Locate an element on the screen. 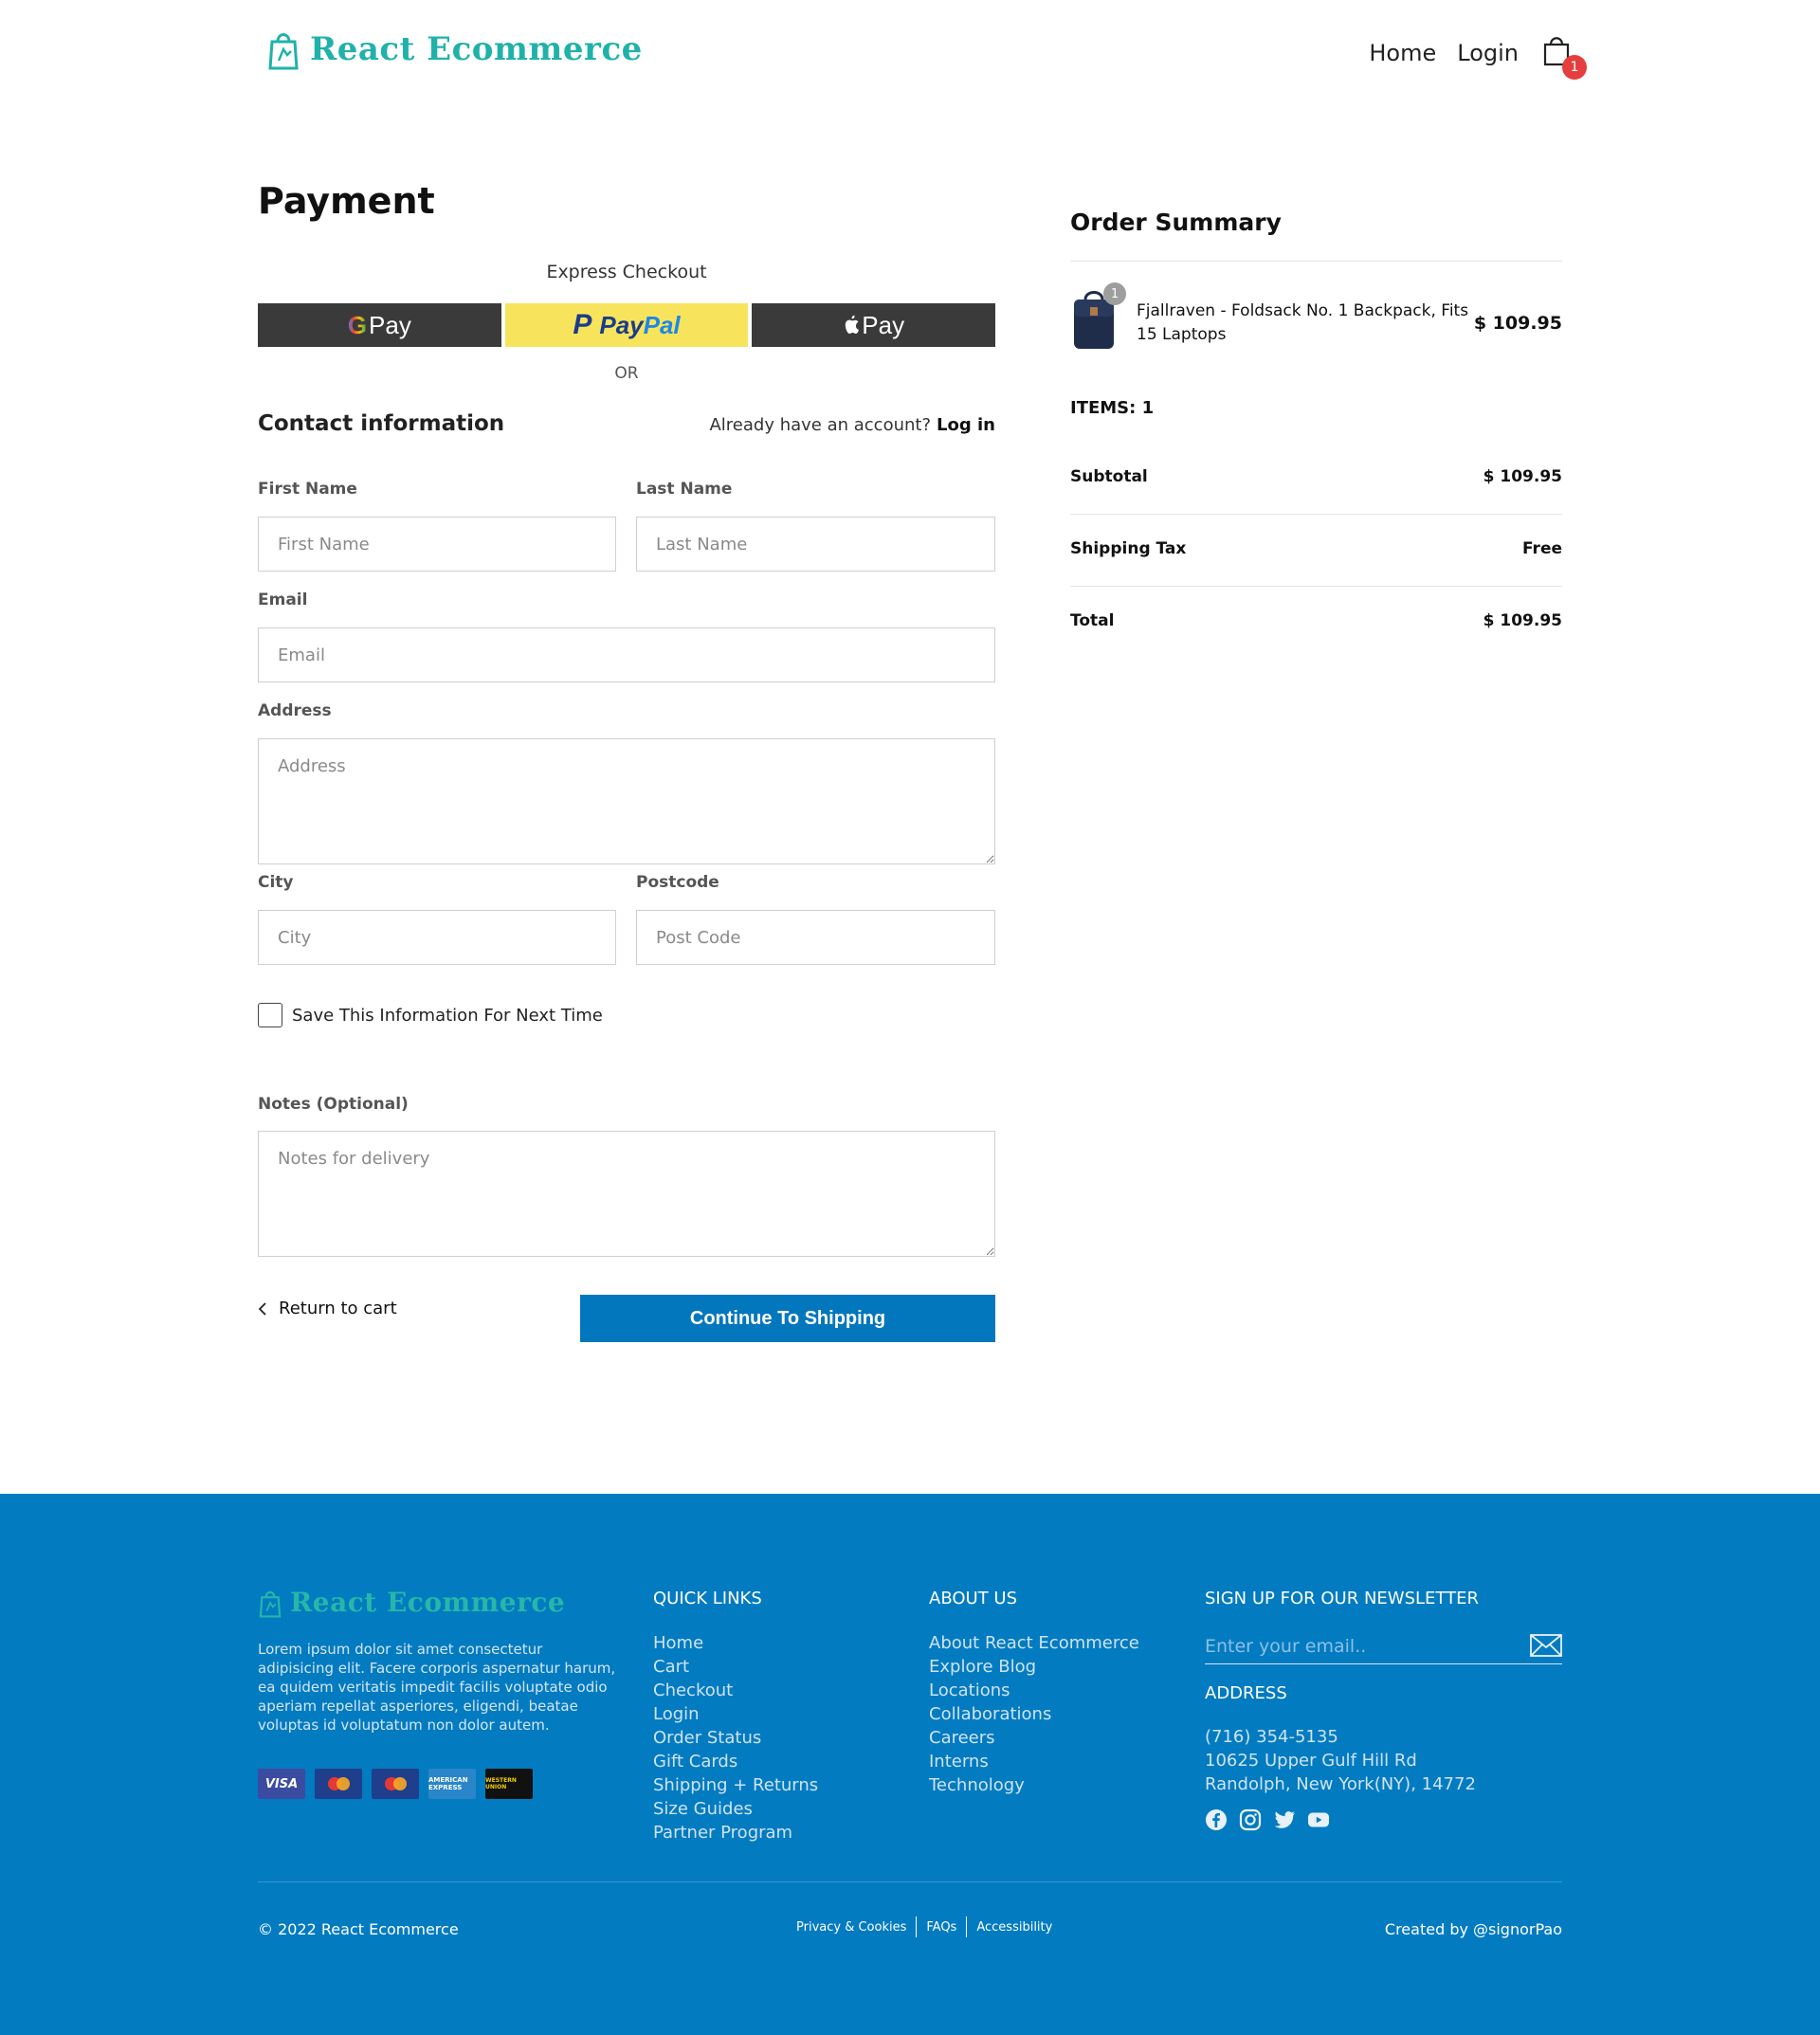 This screenshot has height=2035, width=1820. amex-card-icon: AMERICAN EXPRESS is located at coordinates (452, 1784).